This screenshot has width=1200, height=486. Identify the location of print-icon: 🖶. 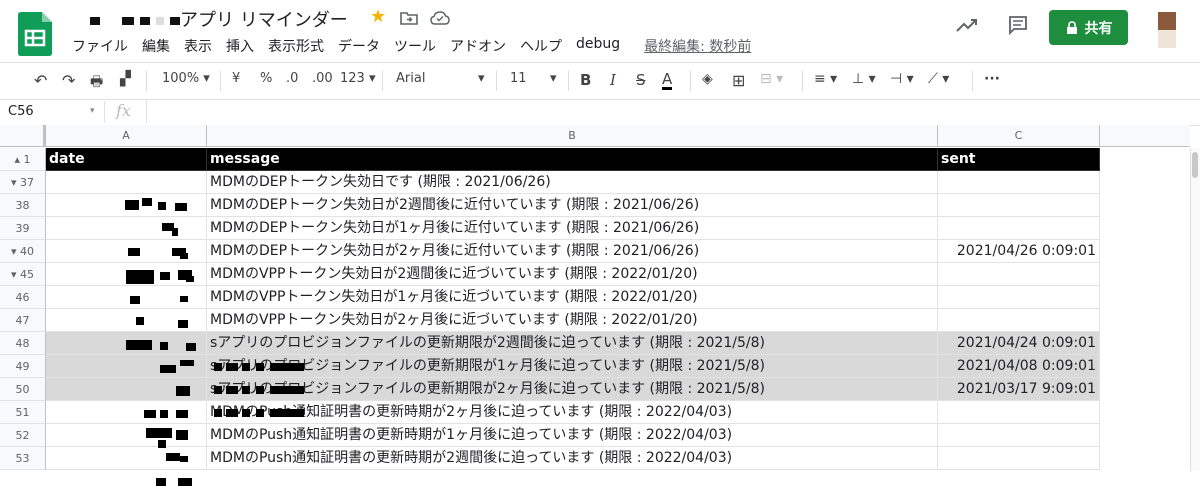
(96, 83).